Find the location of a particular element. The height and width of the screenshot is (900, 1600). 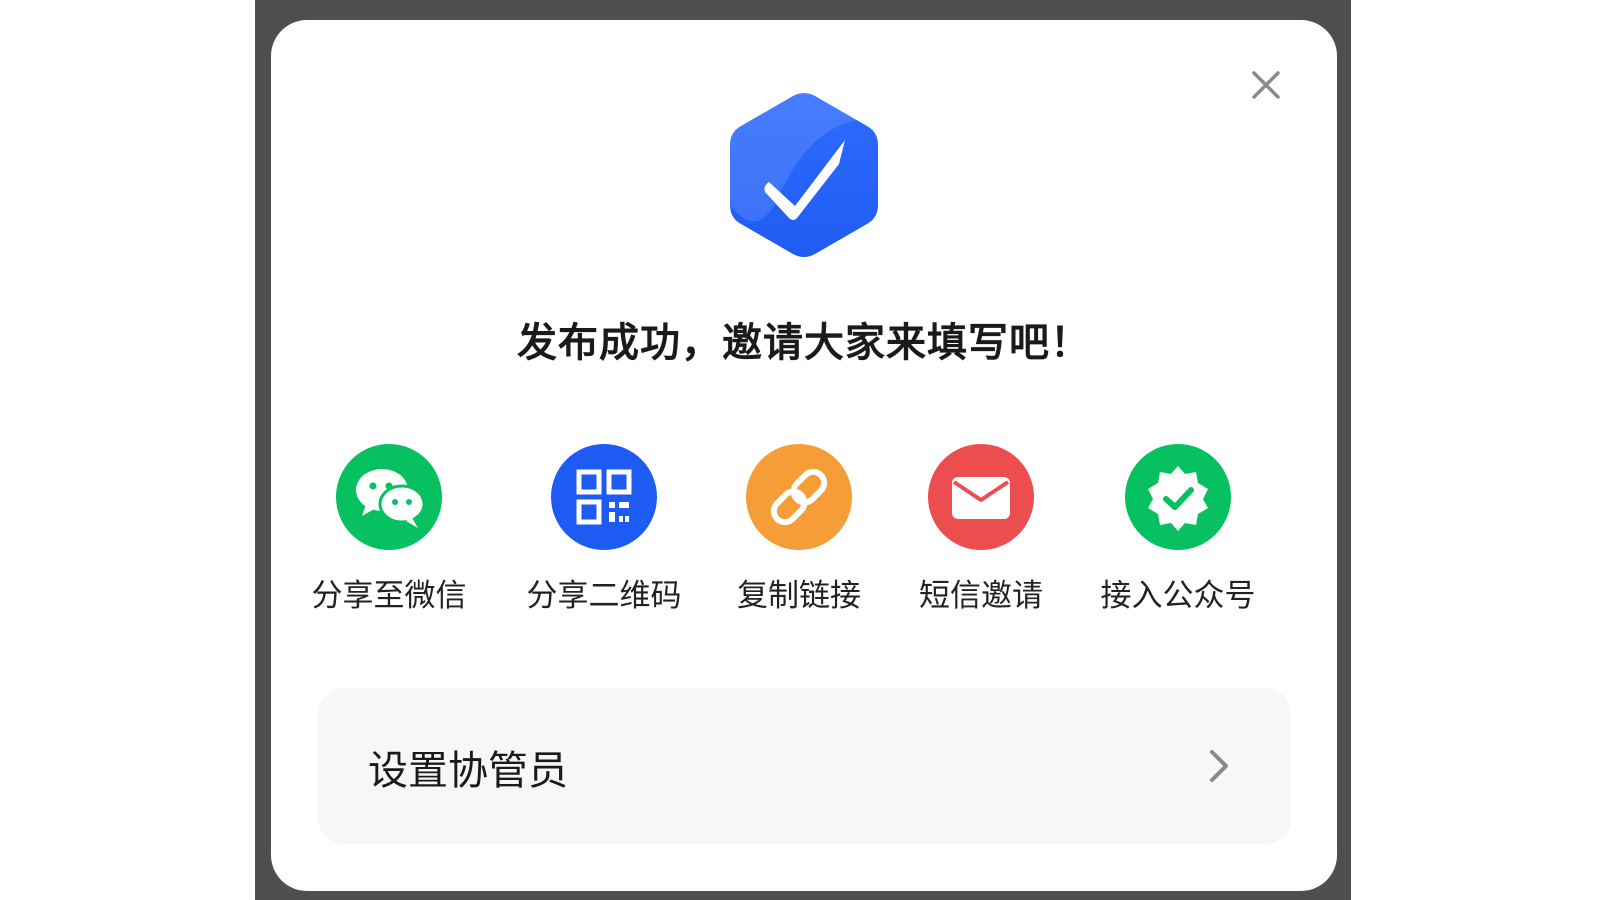

share-label: 分享至微信 is located at coordinates (389, 596).